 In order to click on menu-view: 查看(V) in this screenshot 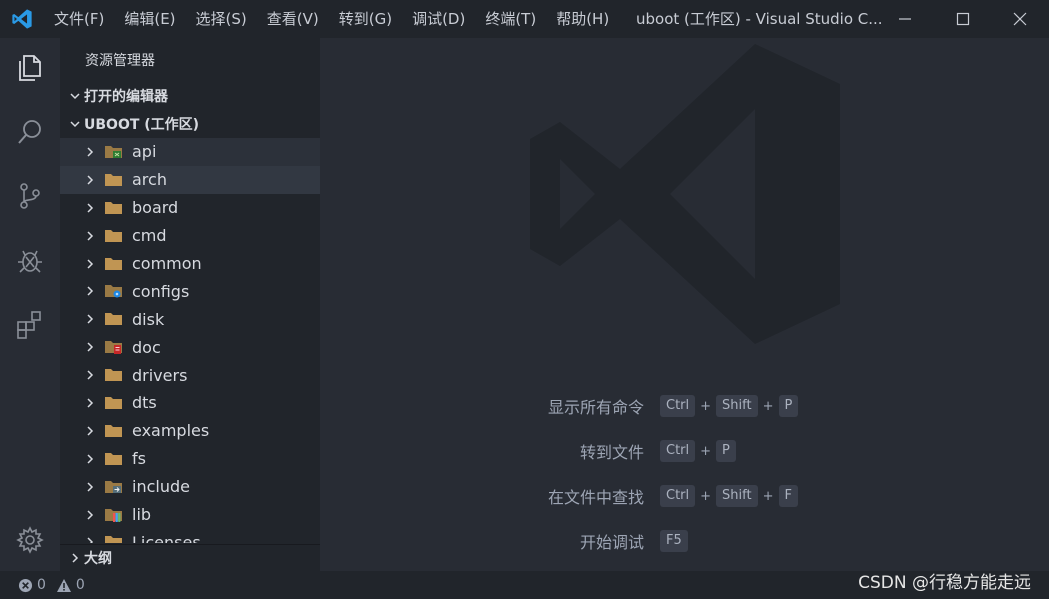, I will do `click(293, 19)`.